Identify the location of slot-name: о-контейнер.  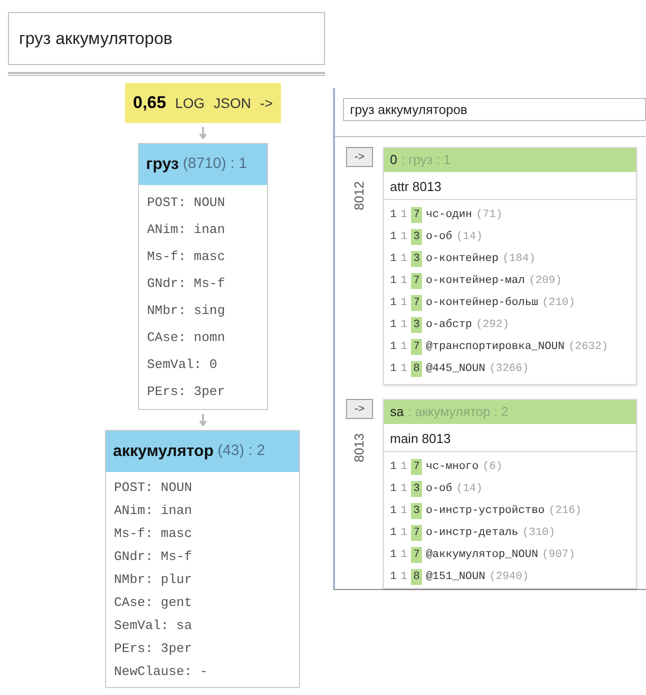
(462, 259).